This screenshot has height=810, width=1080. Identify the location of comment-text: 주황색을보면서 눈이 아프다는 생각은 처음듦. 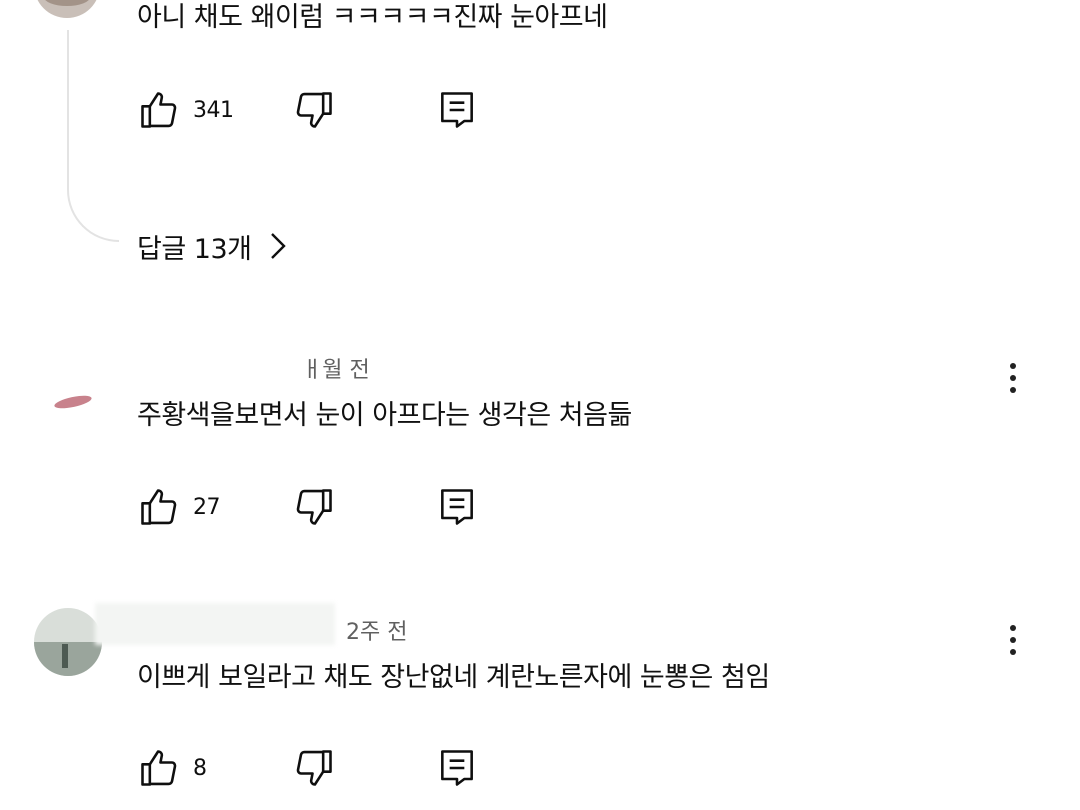
(384, 415).